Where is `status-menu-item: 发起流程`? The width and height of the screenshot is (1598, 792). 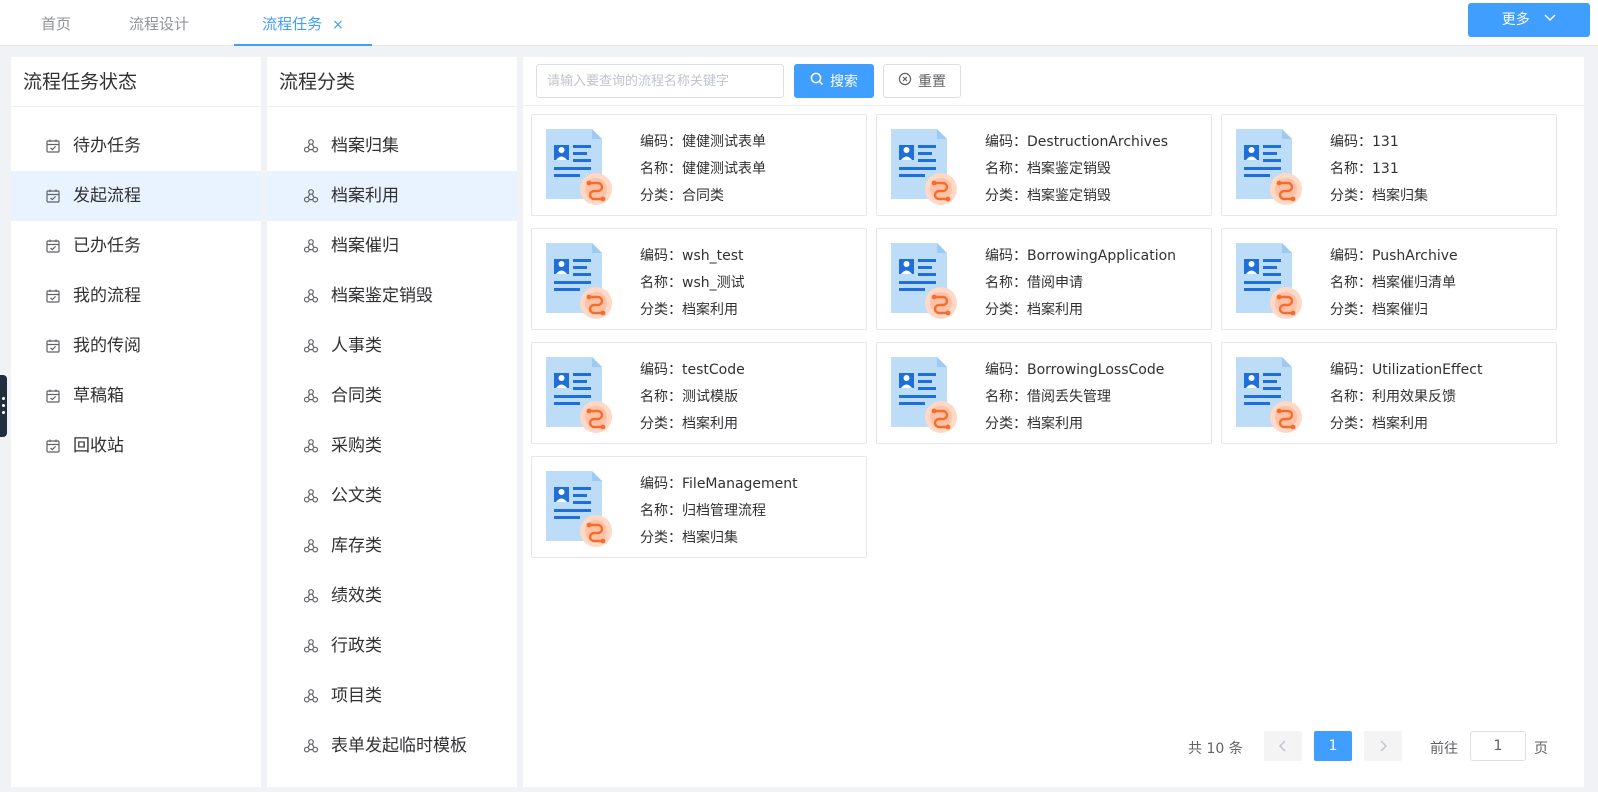 status-menu-item: 发起流程 is located at coordinates (136, 196).